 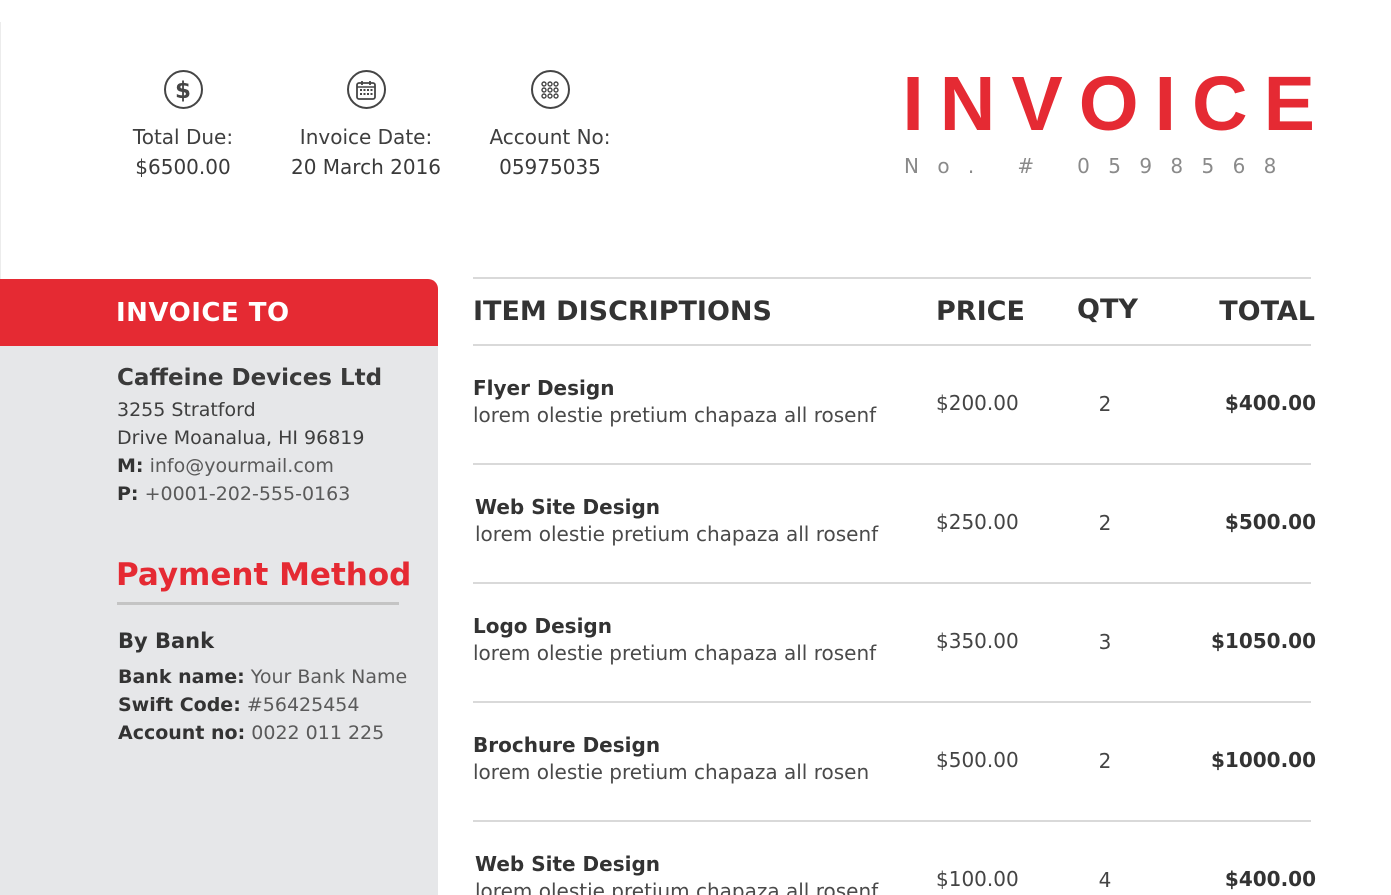 What do you see at coordinates (550, 124) in the screenshot?
I see `account-number-summary: Account No: 05975035` at bounding box center [550, 124].